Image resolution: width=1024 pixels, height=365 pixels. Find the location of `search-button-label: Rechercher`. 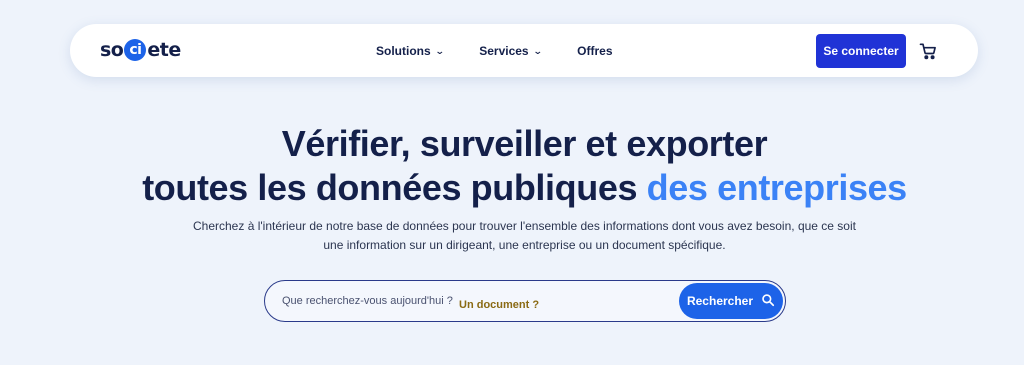

search-button-label: Rechercher is located at coordinates (720, 301).